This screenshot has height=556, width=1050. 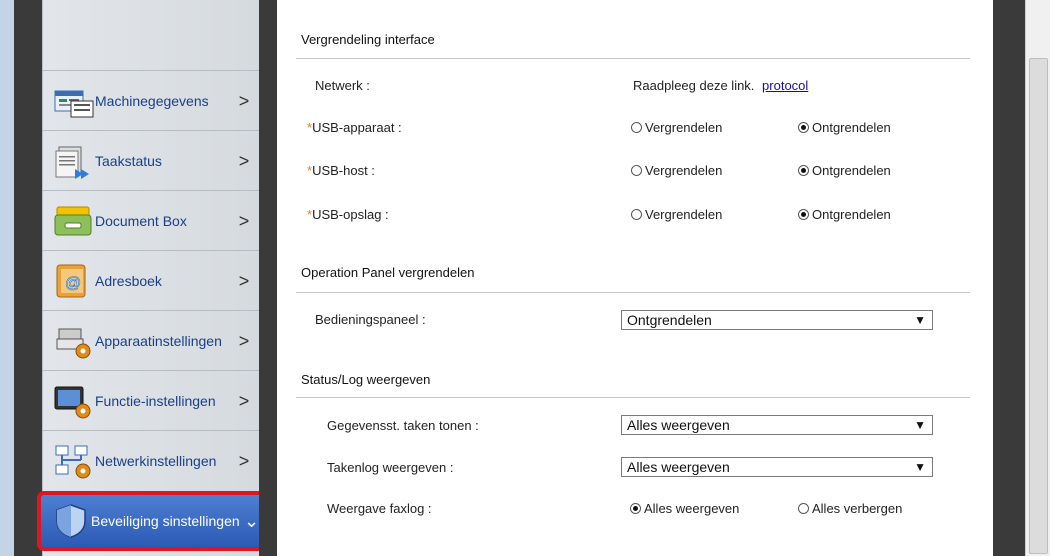 What do you see at coordinates (343, 170) in the screenshot?
I see `usb-host-label-text: USB-host :` at bounding box center [343, 170].